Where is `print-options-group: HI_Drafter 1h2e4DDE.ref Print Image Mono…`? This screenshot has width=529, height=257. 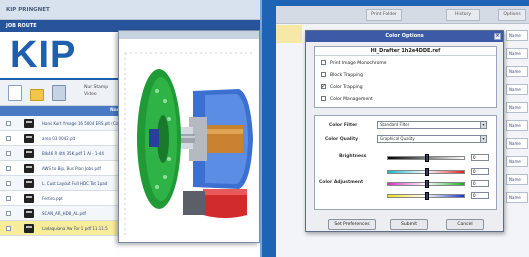 print-options-group: HI_Drafter 1h2e4DDE.ref Print Image Mono… is located at coordinates (405, 77).